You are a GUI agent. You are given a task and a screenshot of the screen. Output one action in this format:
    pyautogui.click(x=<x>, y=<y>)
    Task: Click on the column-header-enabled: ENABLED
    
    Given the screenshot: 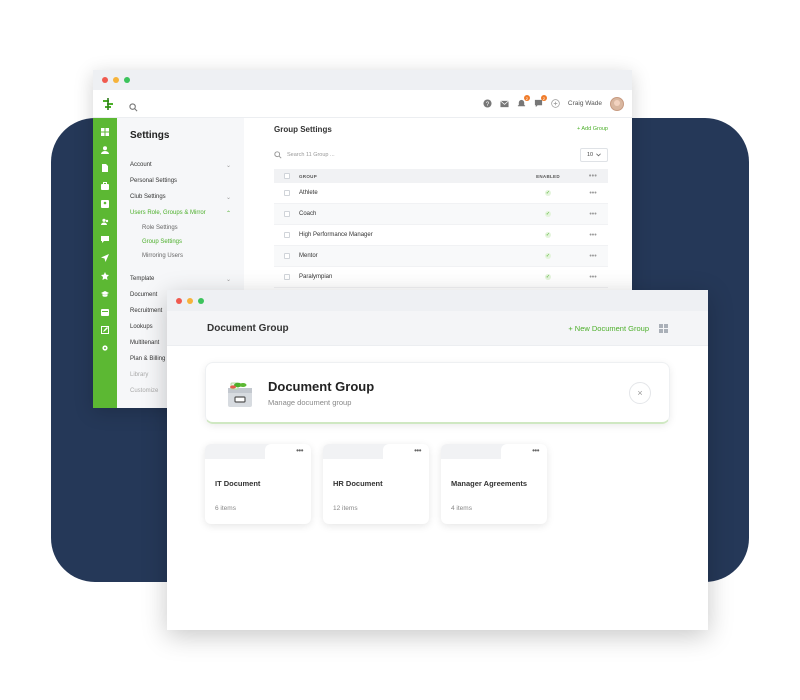 What is the action you would take?
    pyautogui.click(x=548, y=176)
    